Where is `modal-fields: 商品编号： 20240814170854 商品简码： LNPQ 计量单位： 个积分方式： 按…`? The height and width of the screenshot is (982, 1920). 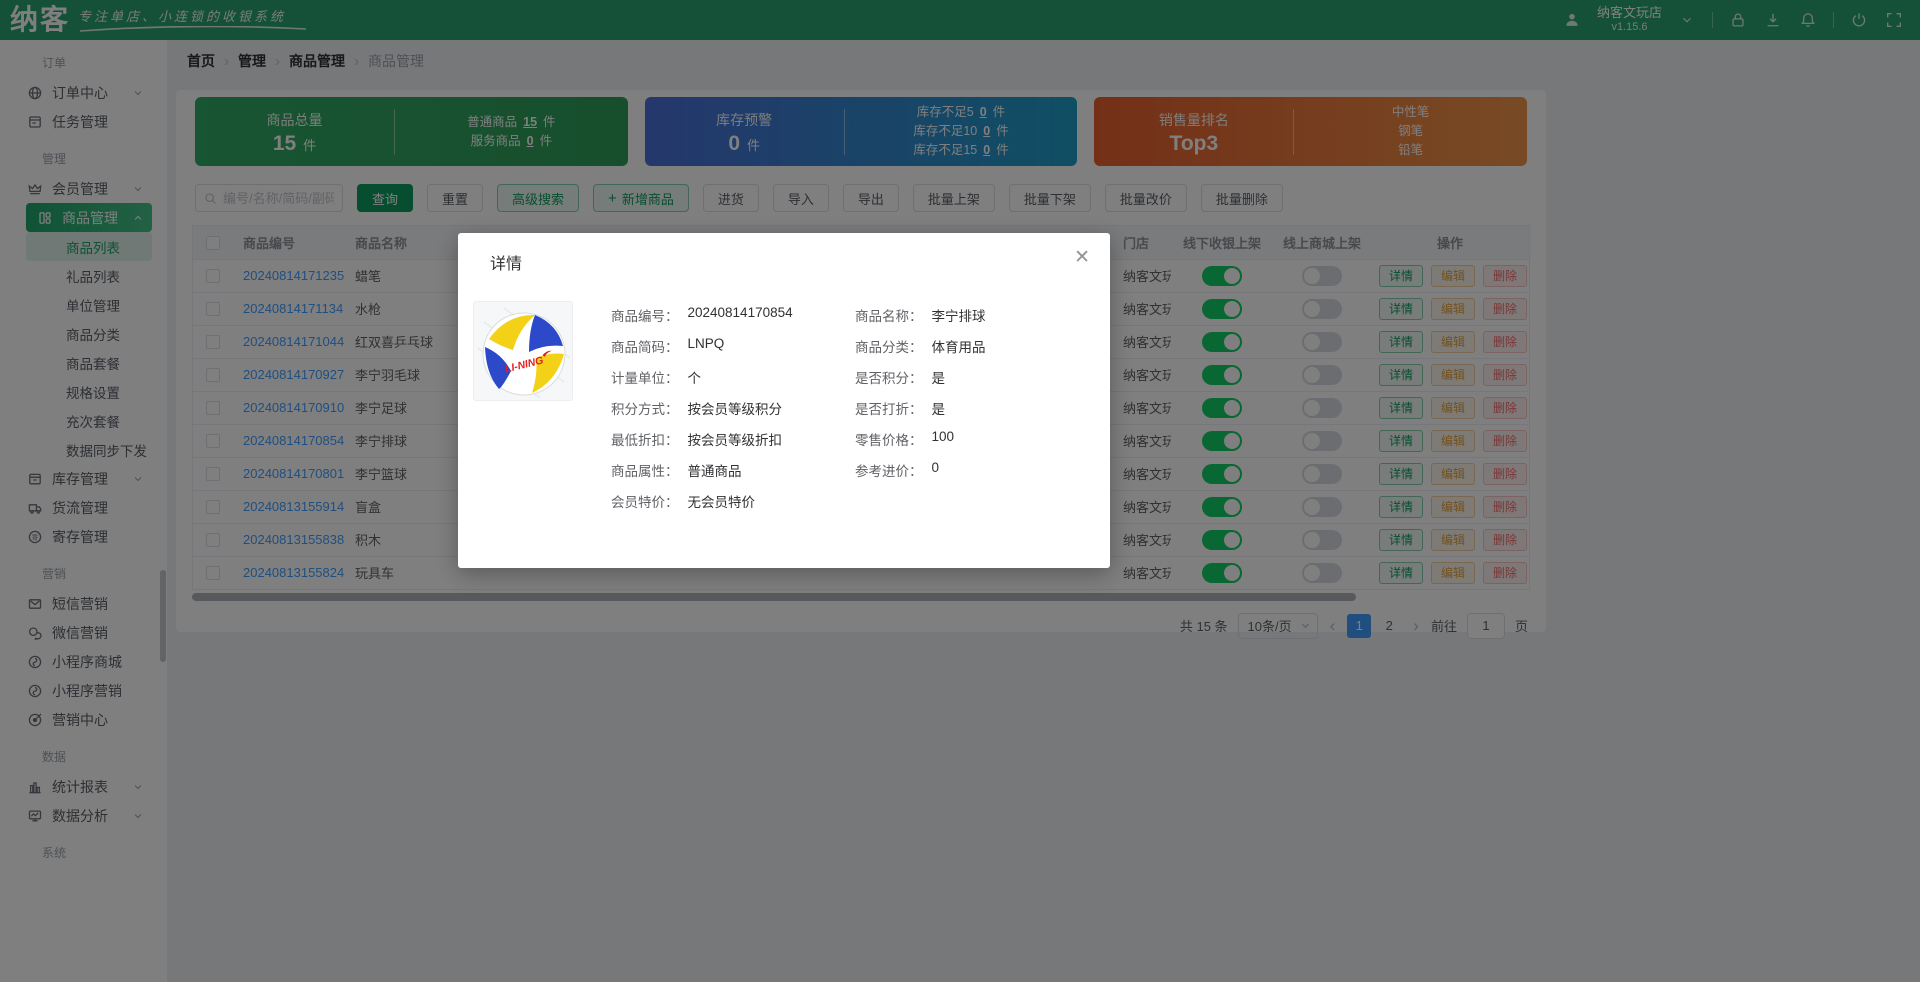 modal-fields: 商品编号： 20240814170854 商品简码： LNPQ 计量单位： 个积分方式： 按… is located at coordinates (798, 413).